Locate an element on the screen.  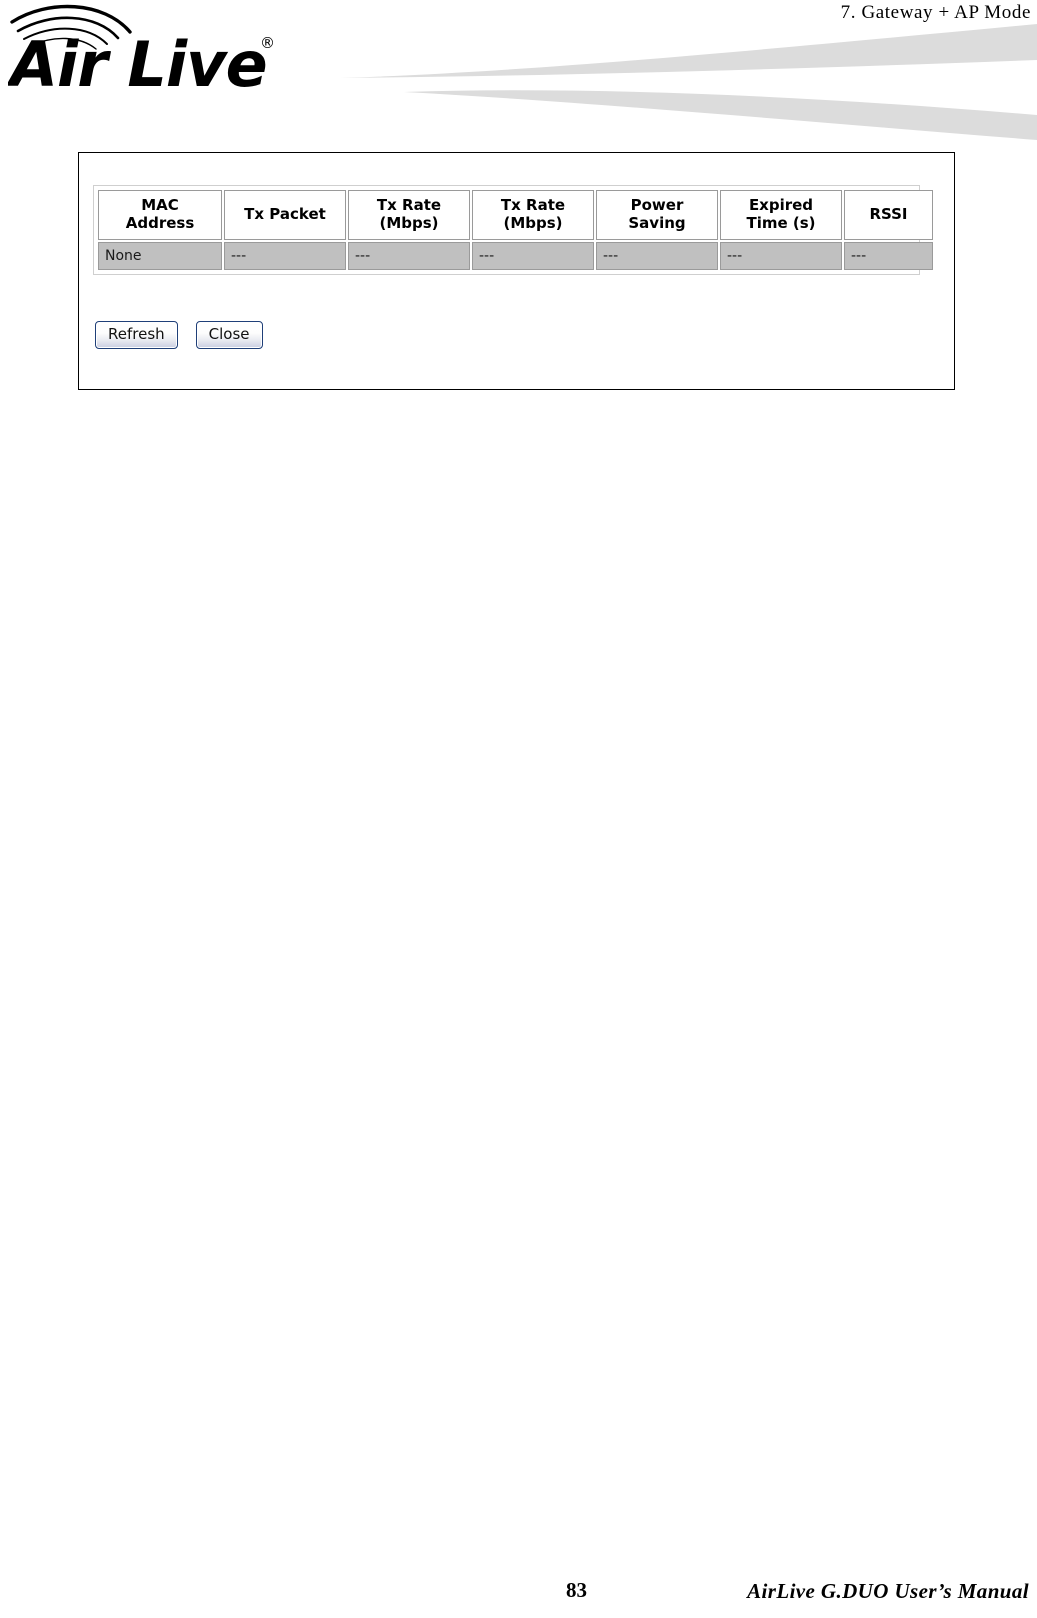
cell-tx-rate-1: --- is located at coordinates (409, 256).